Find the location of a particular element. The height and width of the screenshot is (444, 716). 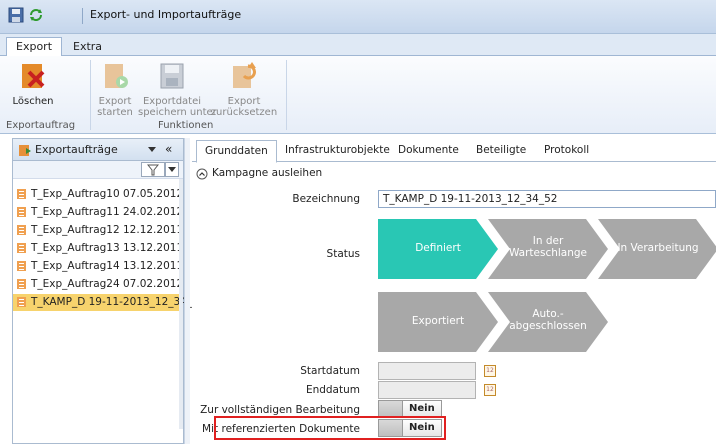

full-edit-label: Zur vollständigen Bearbeitung is located at coordinates (280, 410).